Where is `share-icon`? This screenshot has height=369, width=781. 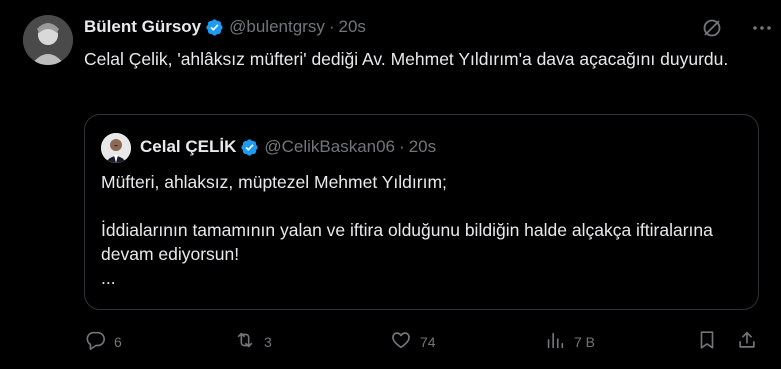 share-icon is located at coordinates (747, 341).